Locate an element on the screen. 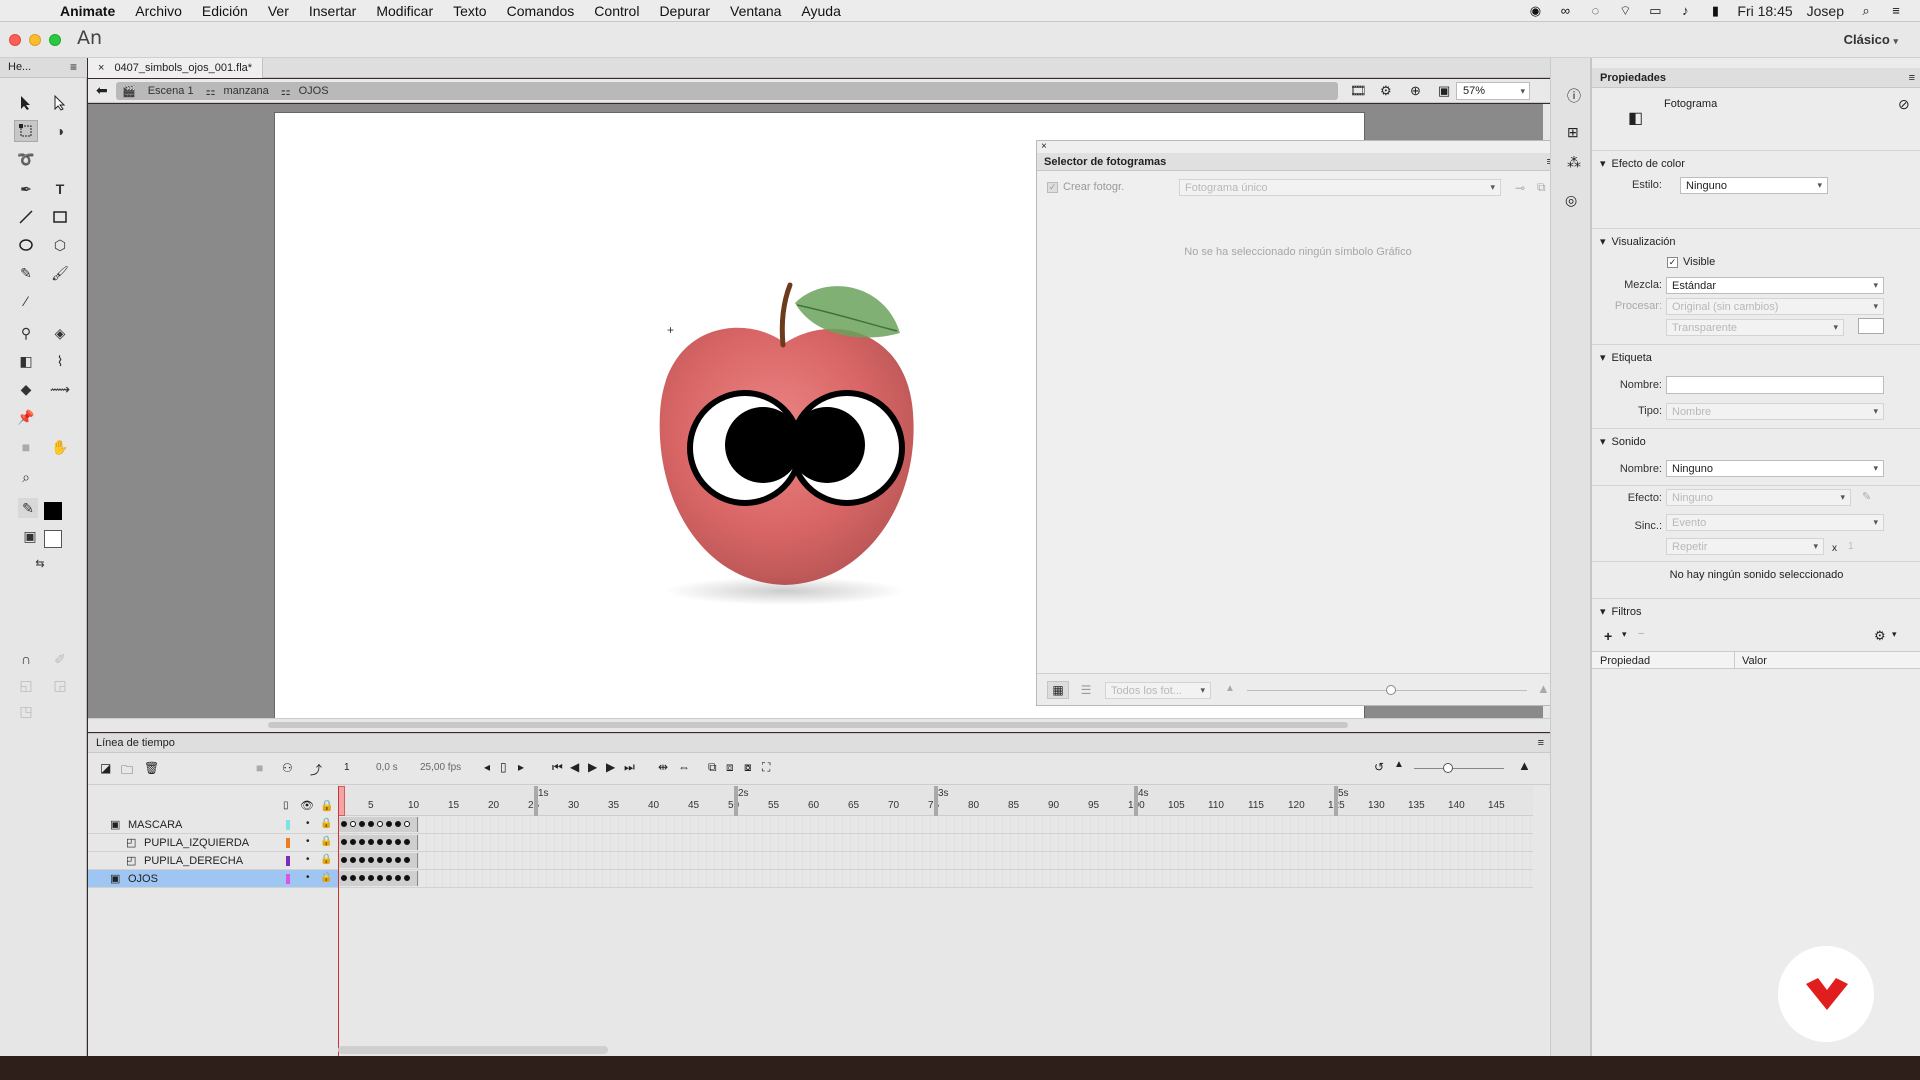 The width and height of the screenshot is (1920, 1080). menu-texto: Texto is located at coordinates (469, 11).